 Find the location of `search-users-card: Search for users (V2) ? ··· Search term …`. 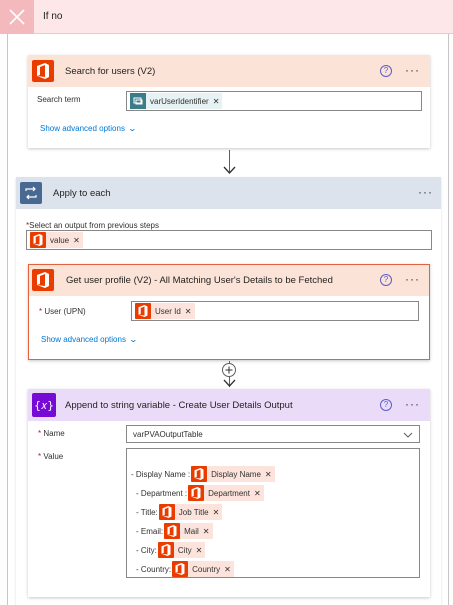

search-users-card: Search for users (V2) ? ··· Search term … is located at coordinates (229, 101).